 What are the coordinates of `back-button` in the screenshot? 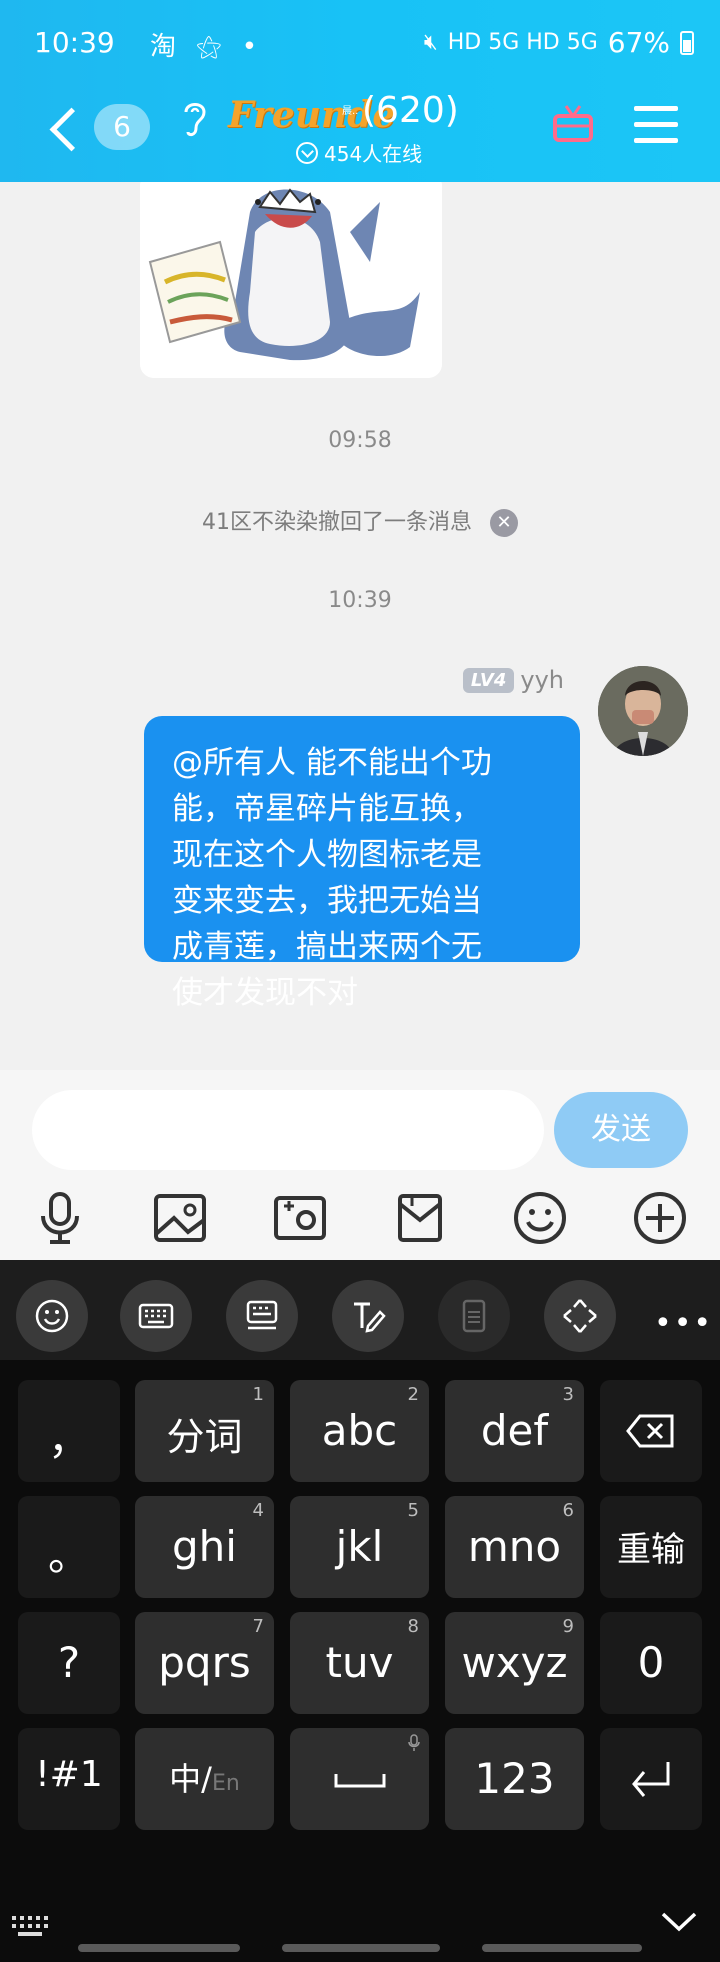 It's located at (64, 129).